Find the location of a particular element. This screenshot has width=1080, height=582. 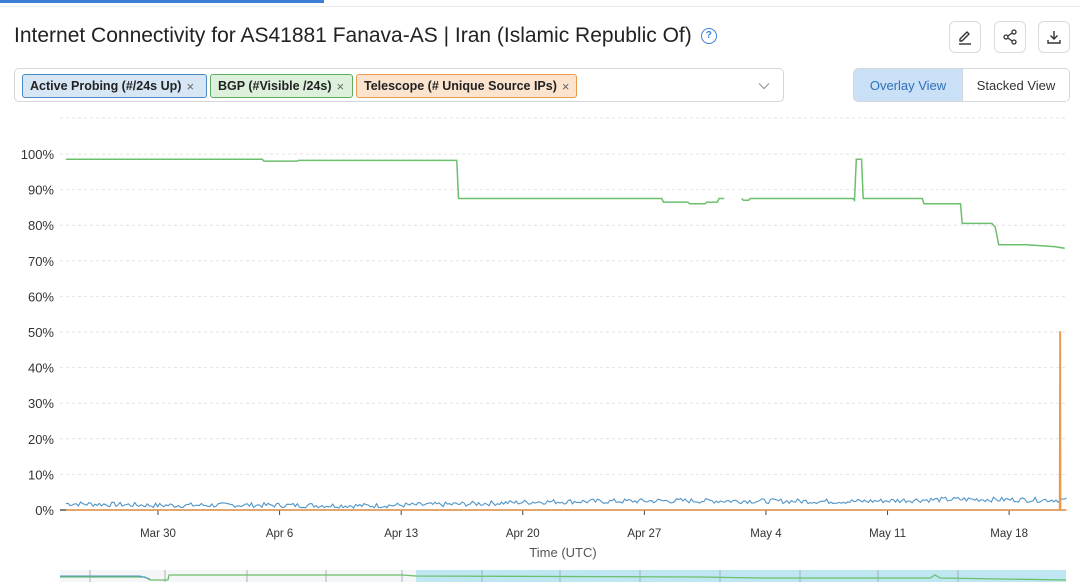

x-tick-label: Apr 27 is located at coordinates (644, 534).